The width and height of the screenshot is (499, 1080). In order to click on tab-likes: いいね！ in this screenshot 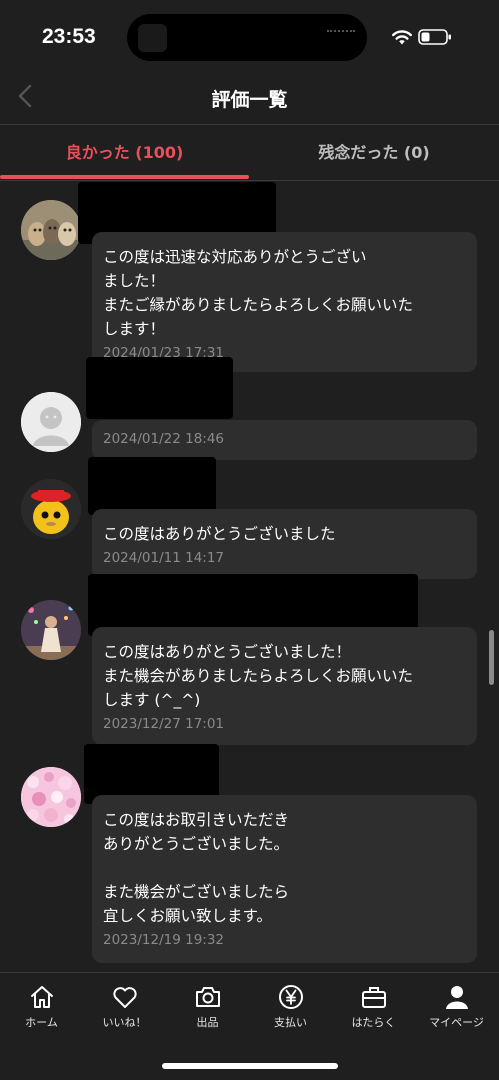, I will do `click(124, 1006)`.